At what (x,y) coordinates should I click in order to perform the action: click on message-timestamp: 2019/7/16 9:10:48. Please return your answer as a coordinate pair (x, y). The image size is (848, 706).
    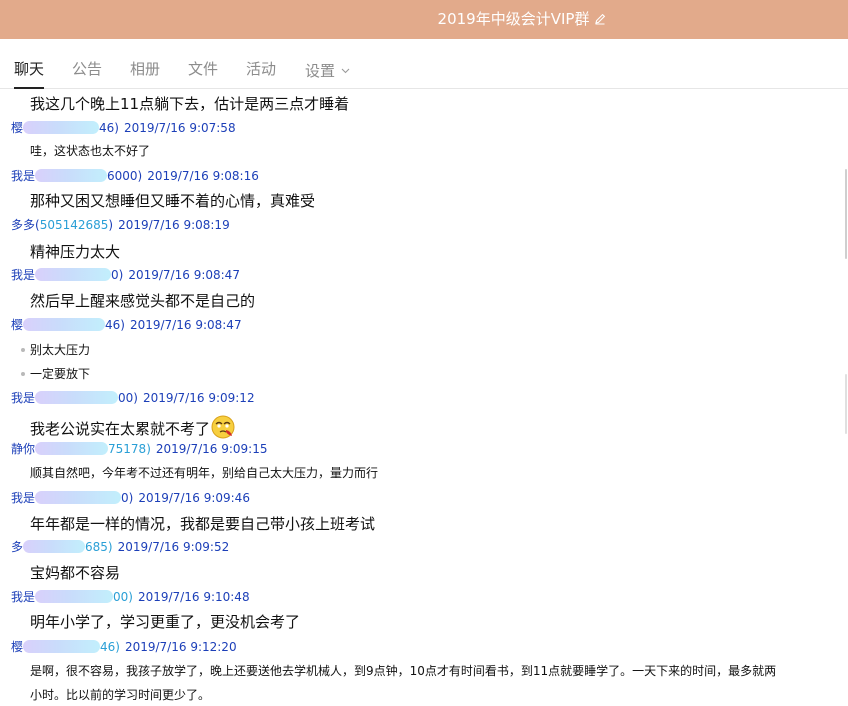
    Looking at the image, I should click on (193, 597).